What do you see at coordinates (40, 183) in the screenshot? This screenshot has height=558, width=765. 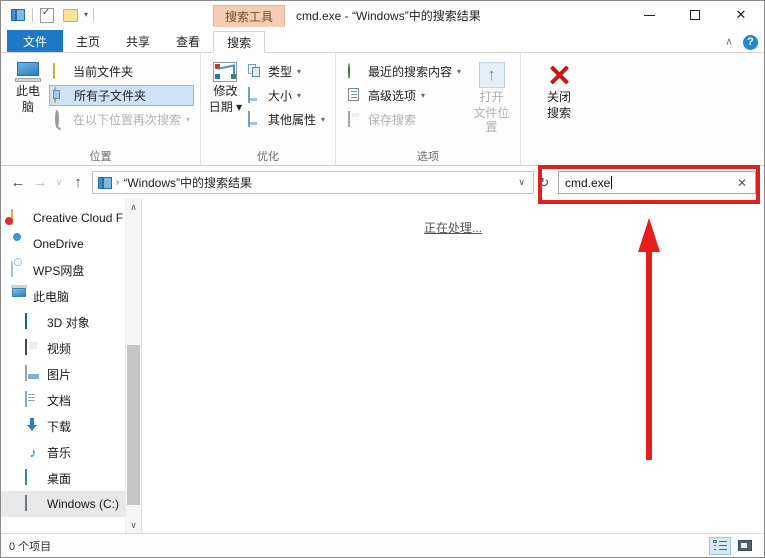 I see `forward-button: →` at bounding box center [40, 183].